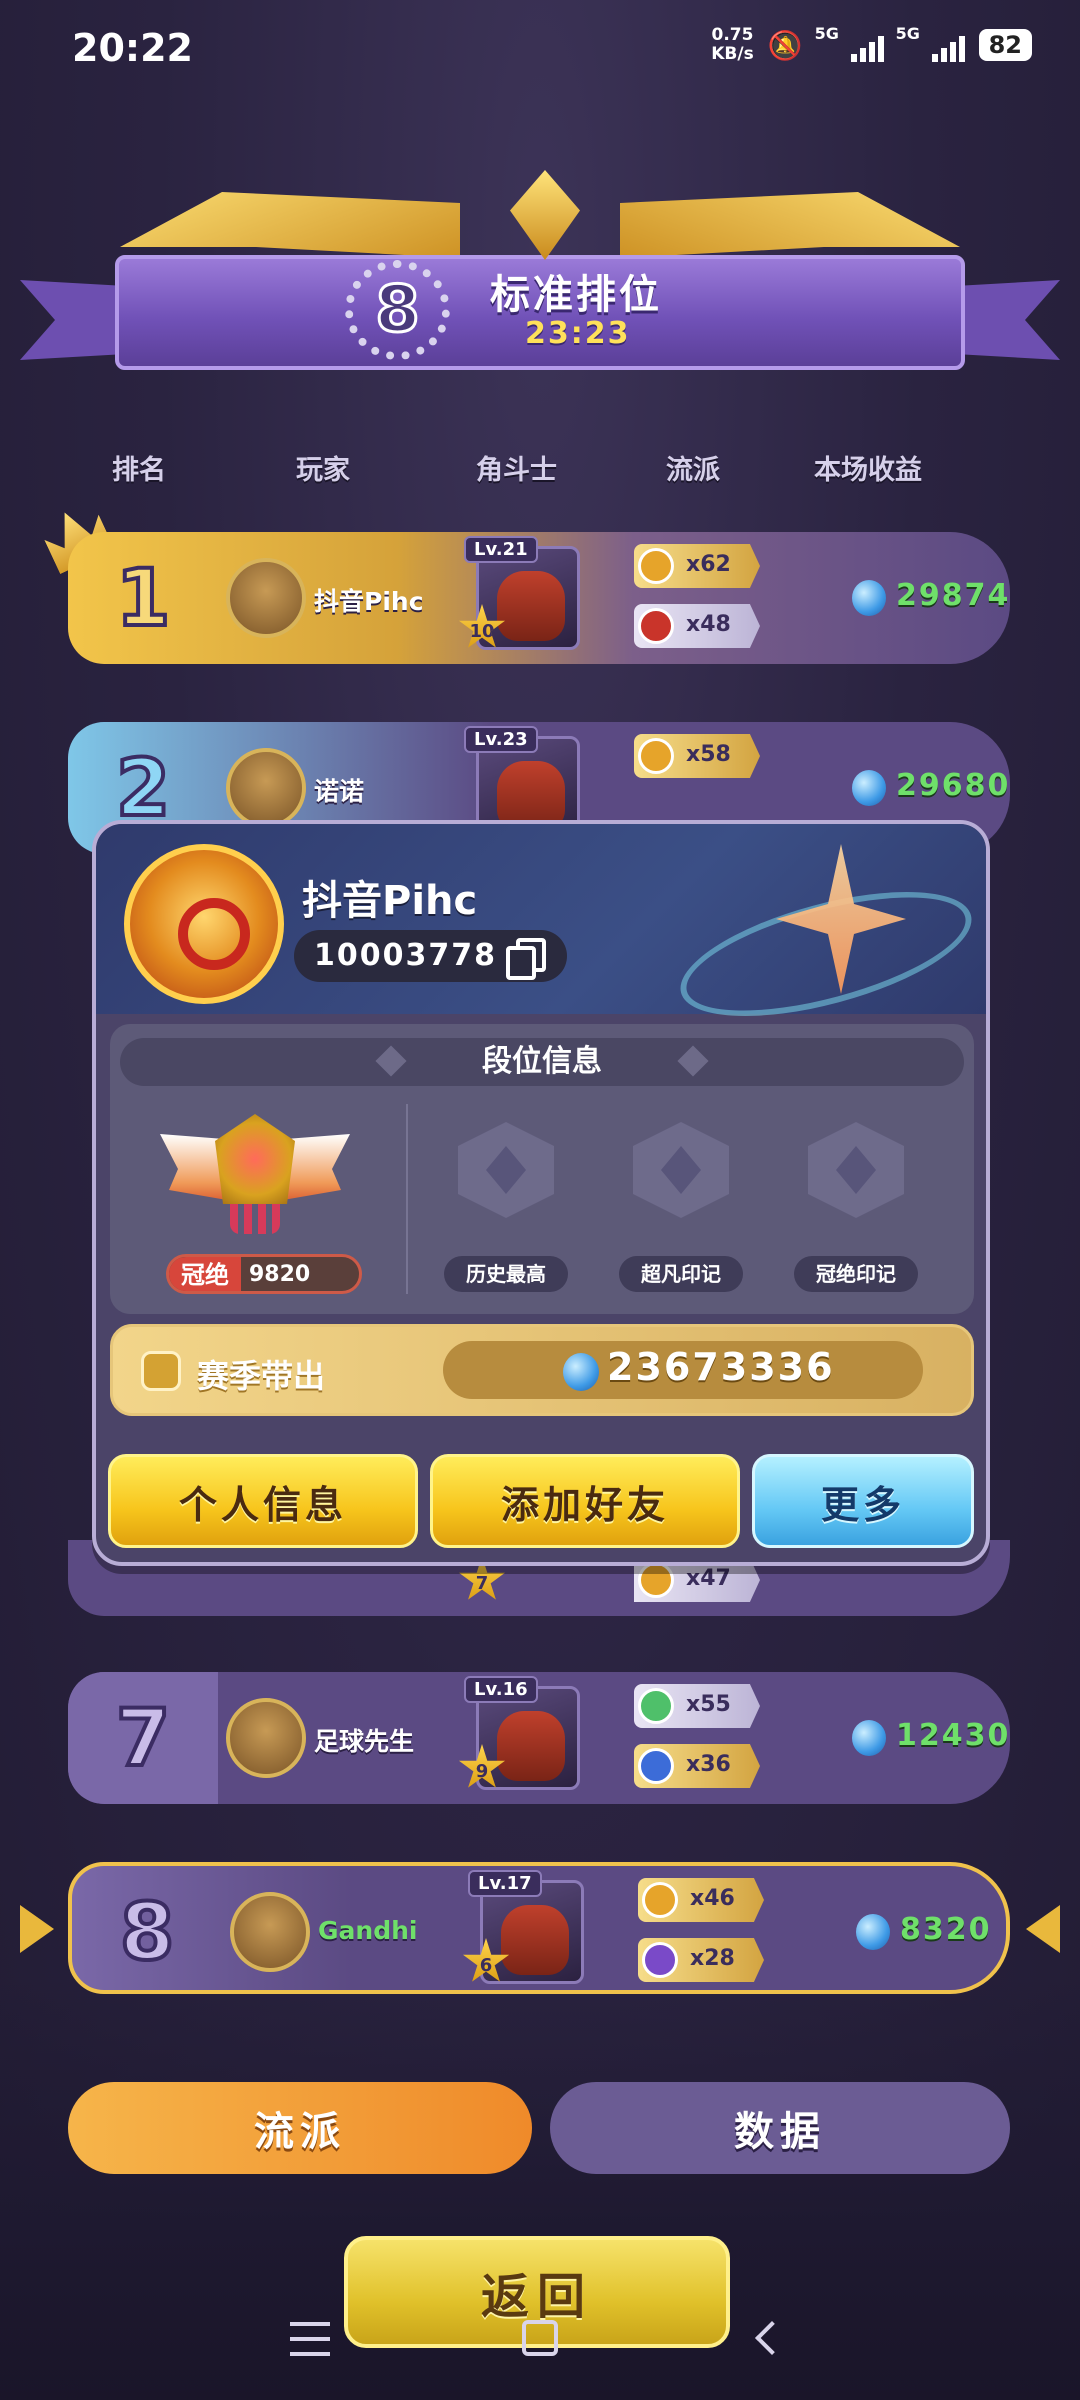 The height and width of the screenshot is (2400, 1080). I want to click on rank-tier: 冠绝, so click(205, 1274).